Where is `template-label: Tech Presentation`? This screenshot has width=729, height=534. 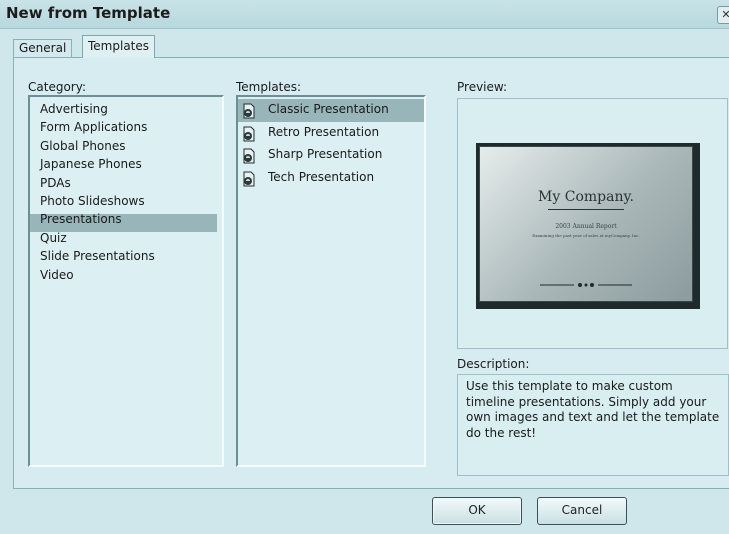
template-label: Tech Presentation is located at coordinates (321, 176).